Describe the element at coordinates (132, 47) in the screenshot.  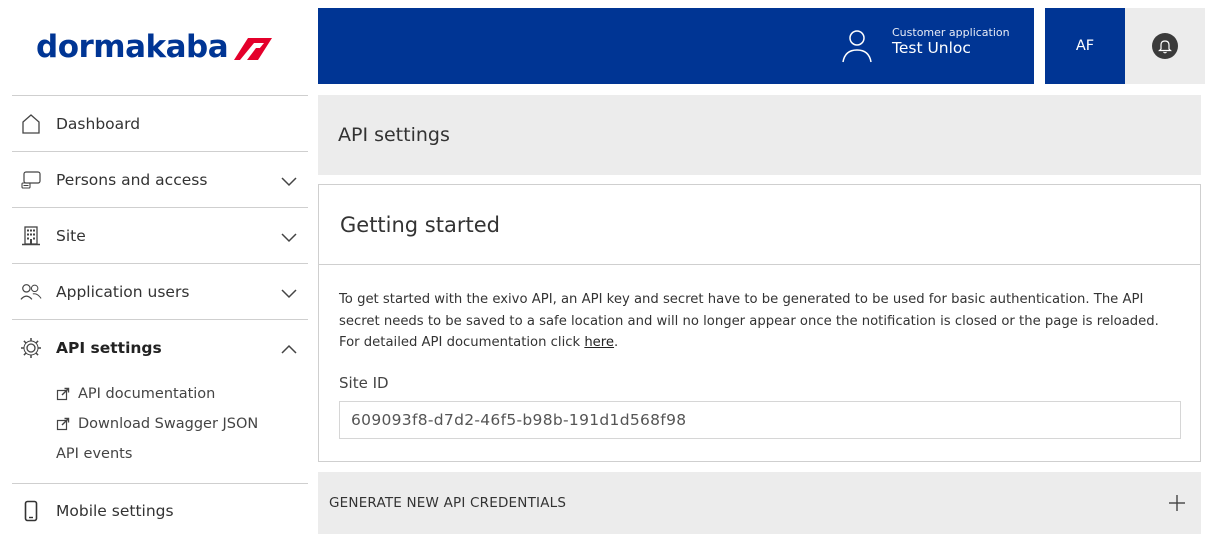
I see `logo-text: dormakaba` at that location.